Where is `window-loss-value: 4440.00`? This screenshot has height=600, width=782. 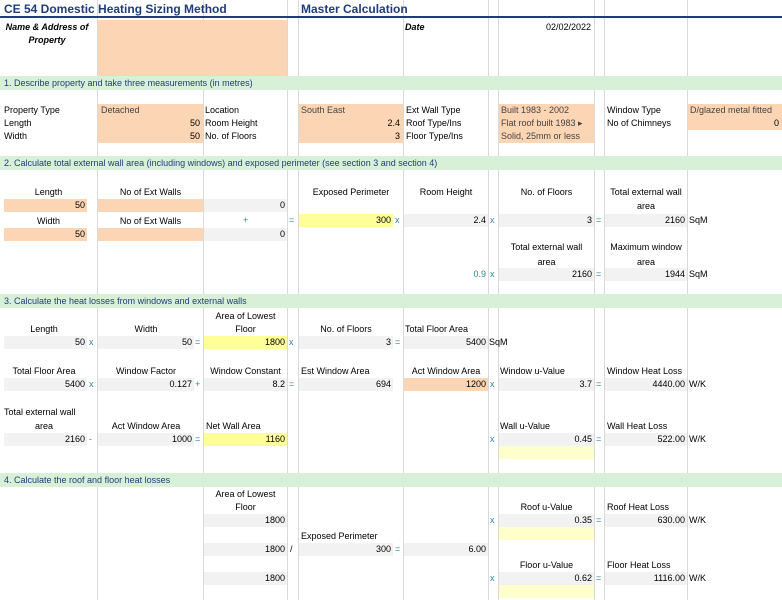 window-loss-value: 4440.00 is located at coordinates (646, 384).